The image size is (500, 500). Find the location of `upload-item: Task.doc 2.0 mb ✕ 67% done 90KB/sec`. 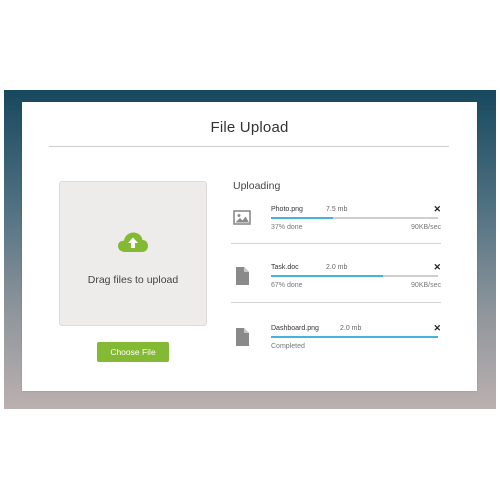

upload-item: Task.doc 2.0 mb ✕ 67% done 90KB/sec is located at coordinates (336, 287).